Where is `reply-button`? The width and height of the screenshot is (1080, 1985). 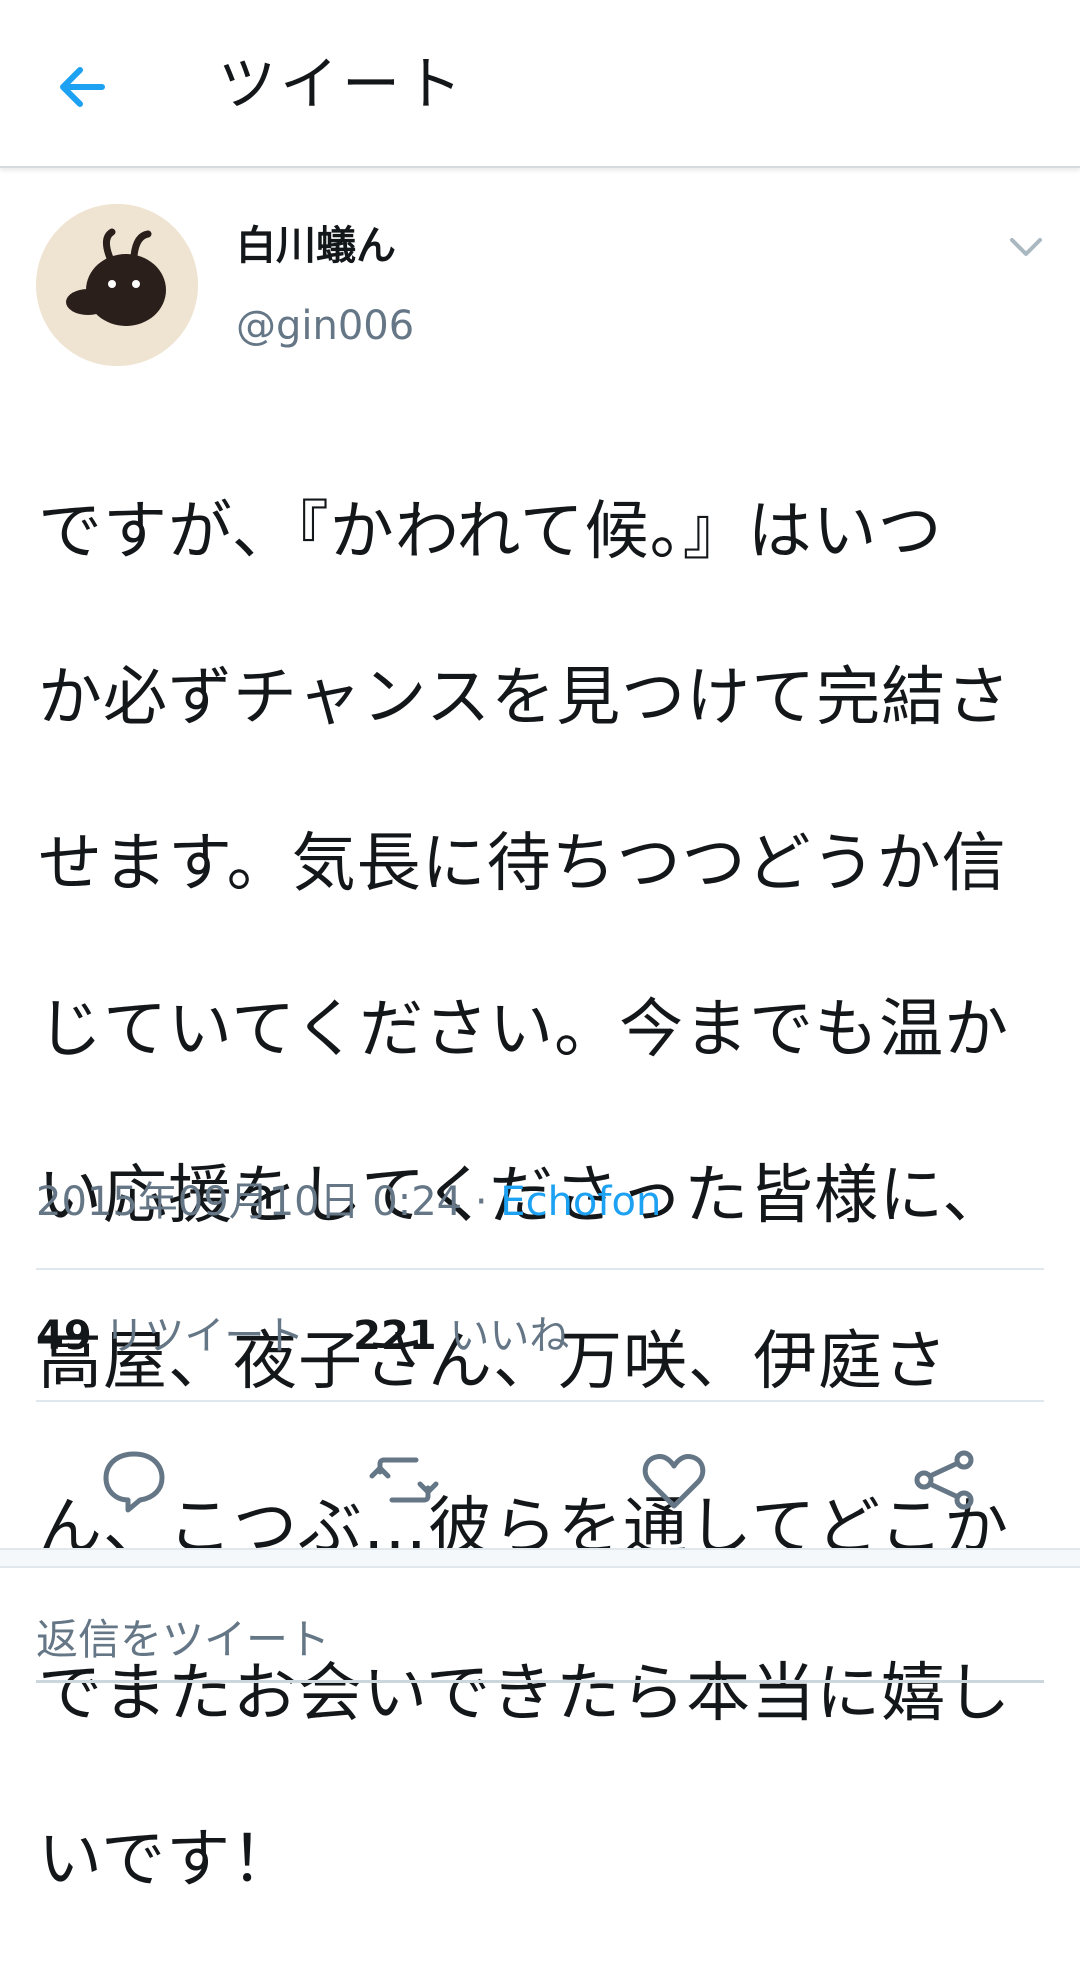 reply-button is located at coordinates (134, 1480).